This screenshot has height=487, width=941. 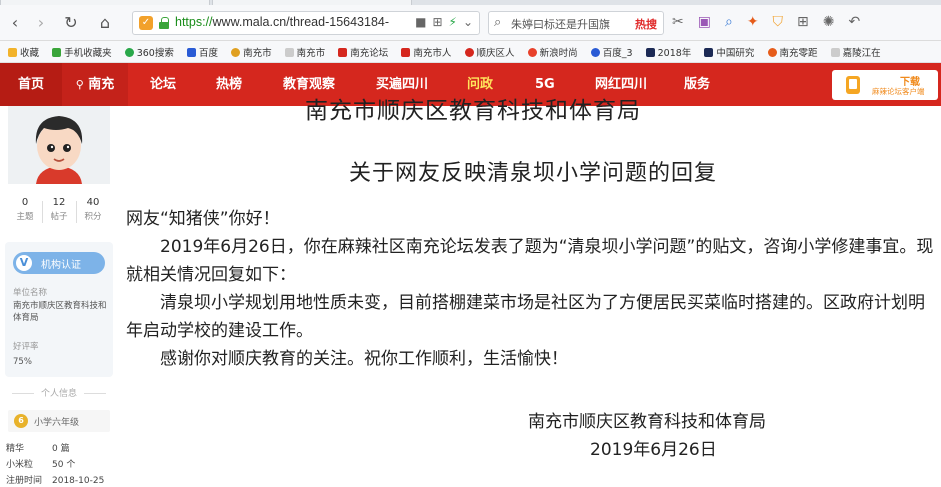 What do you see at coordinates (426, 52) in the screenshot?
I see `bookmark-item: 南充市人` at bounding box center [426, 52].